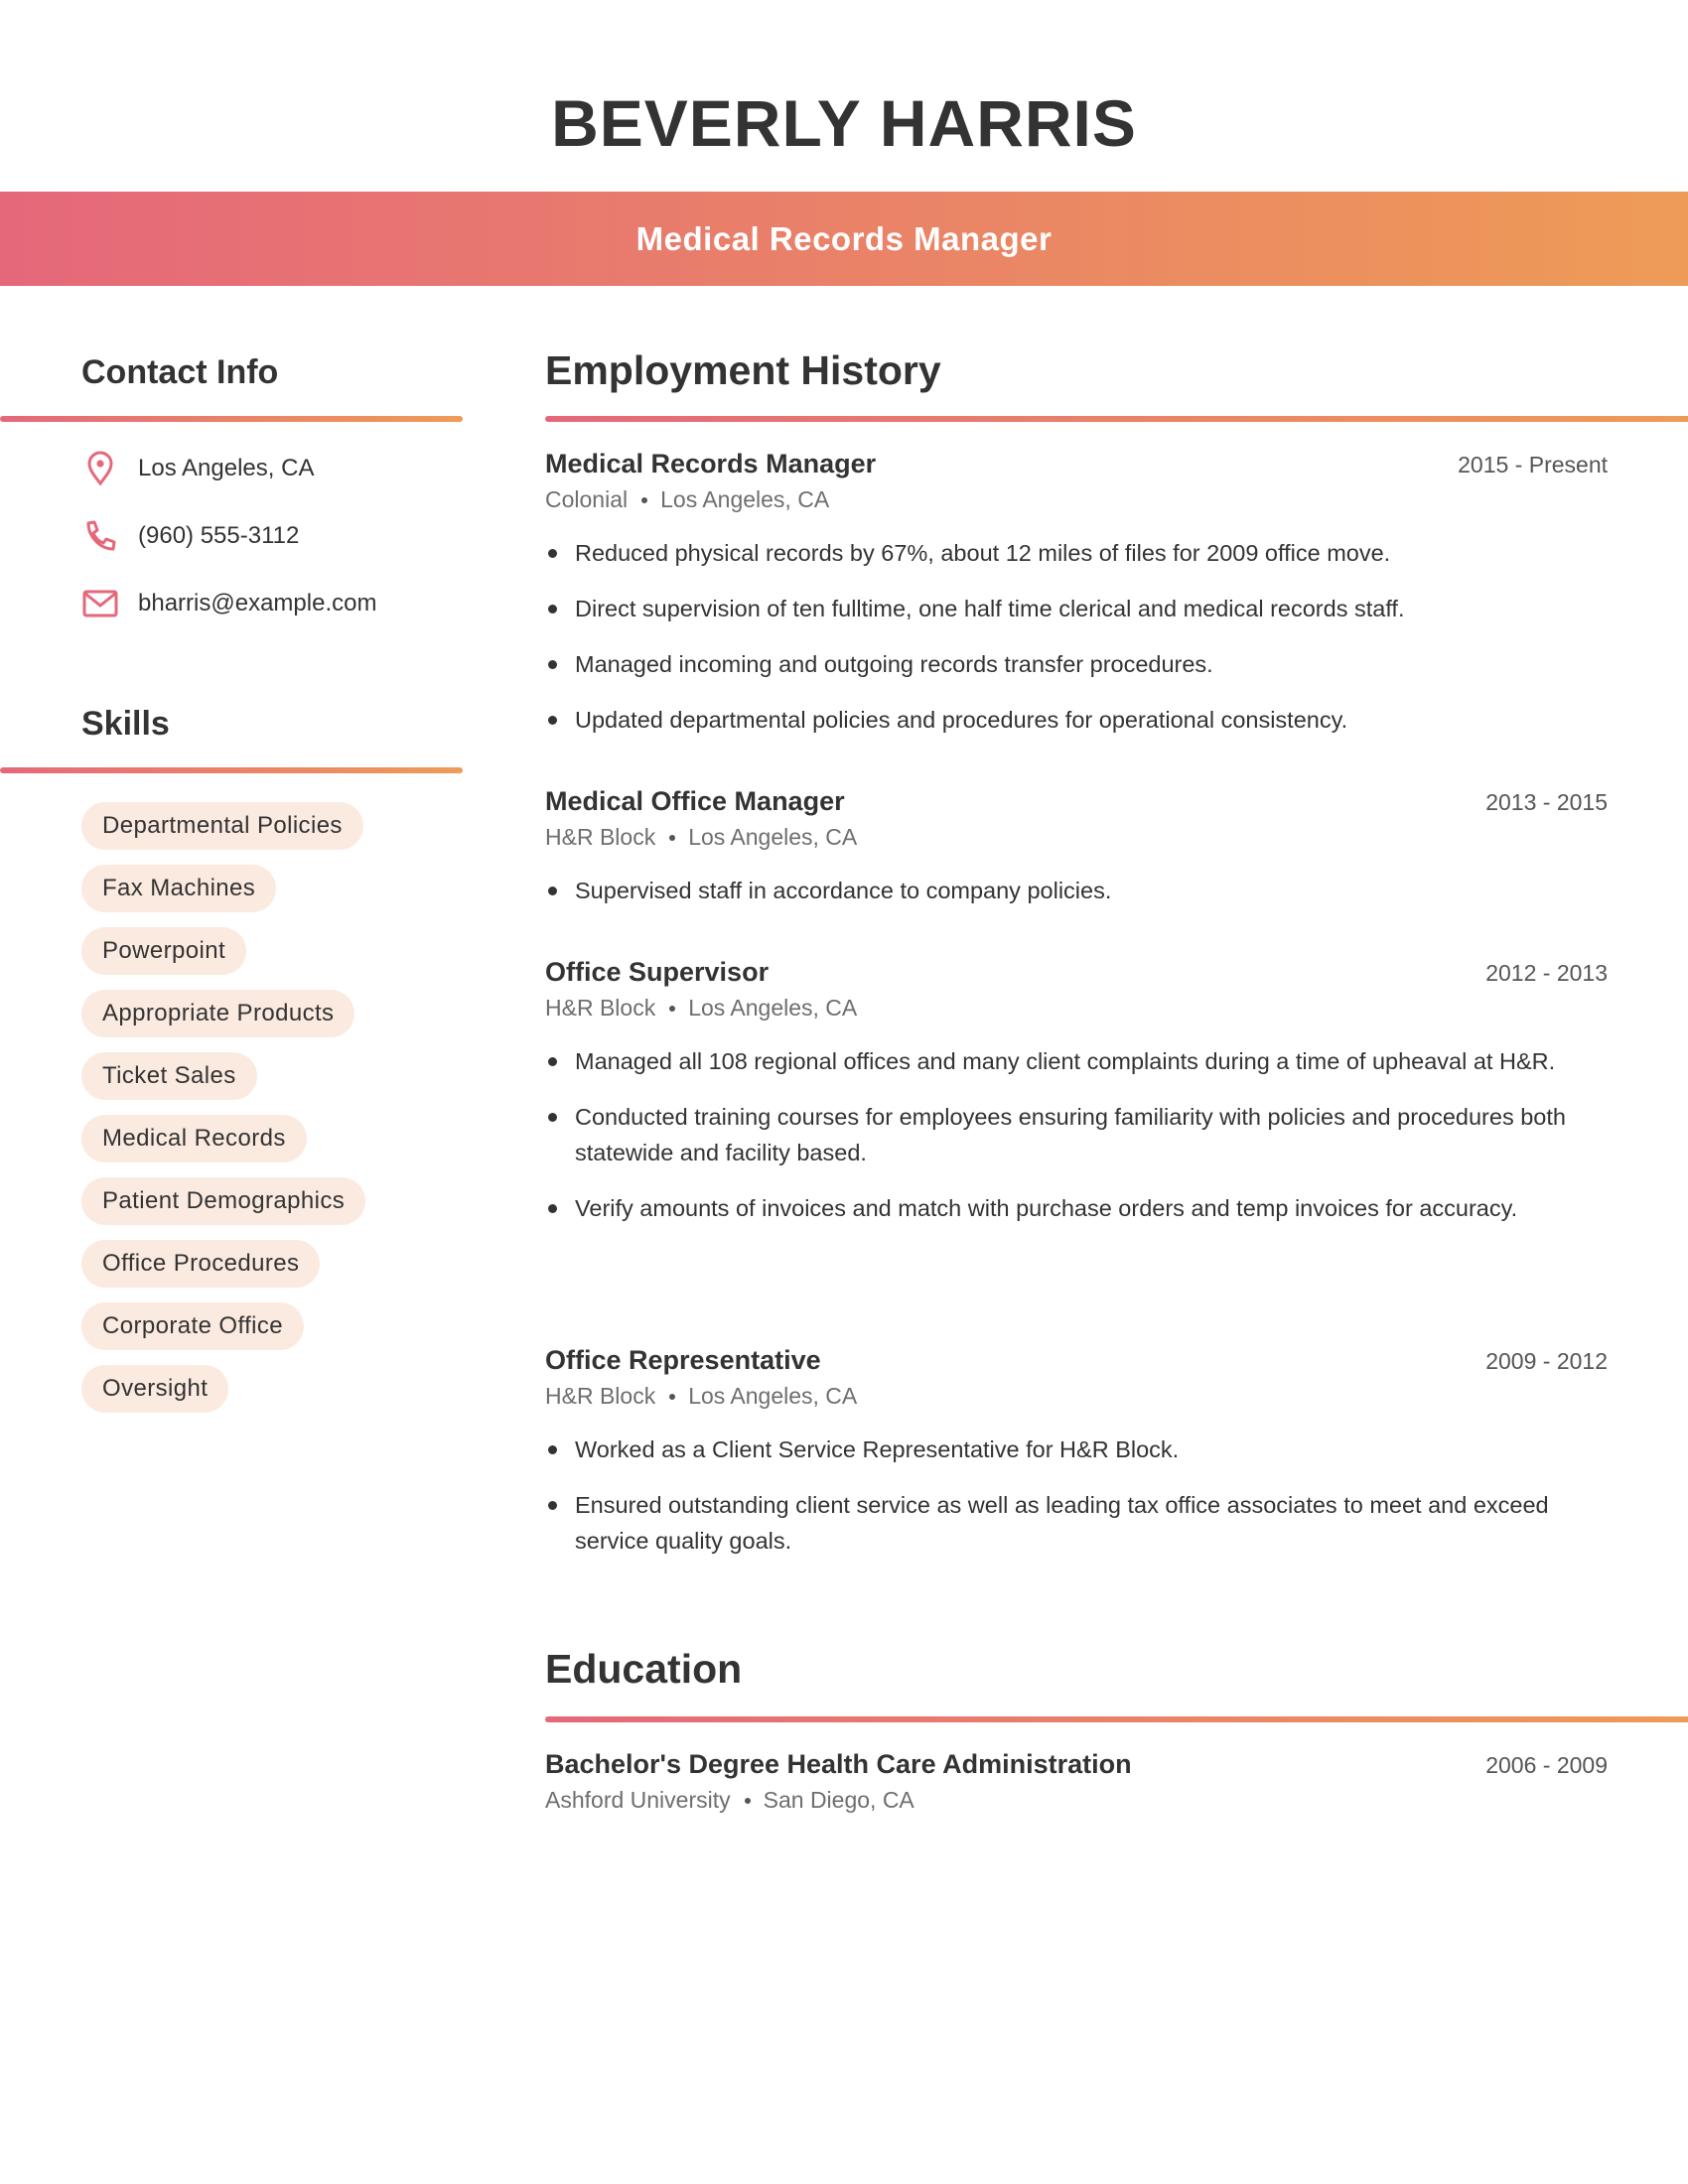  What do you see at coordinates (164, 951) in the screenshot?
I see `skill-chip: Powerpoint` at bounding box center [164, 951].